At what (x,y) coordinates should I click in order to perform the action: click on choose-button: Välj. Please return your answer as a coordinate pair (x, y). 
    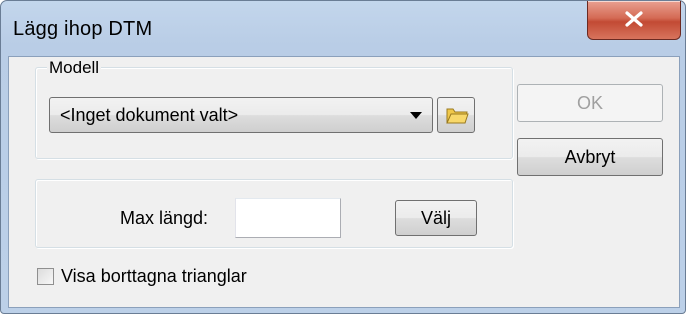
    Looking at the image, I should click on (436, 218).